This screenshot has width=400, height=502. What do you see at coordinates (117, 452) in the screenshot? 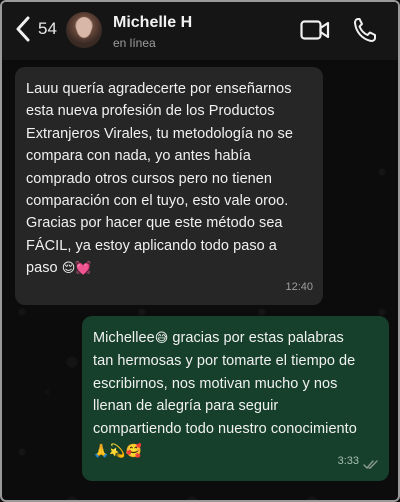
I see `message-emoji-end: 🙏💫🥰` at bounding box center [117, 452].